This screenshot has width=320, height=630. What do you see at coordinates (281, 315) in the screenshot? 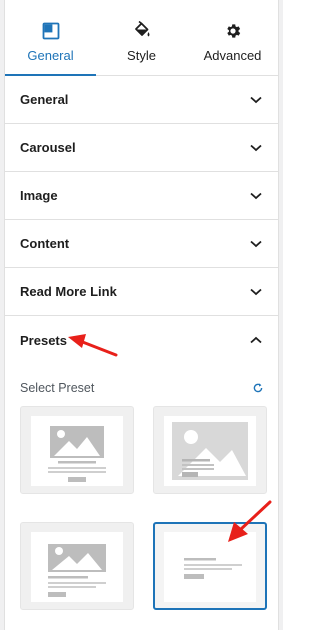
I see `right-gutter` at bounding box center [281, 315].